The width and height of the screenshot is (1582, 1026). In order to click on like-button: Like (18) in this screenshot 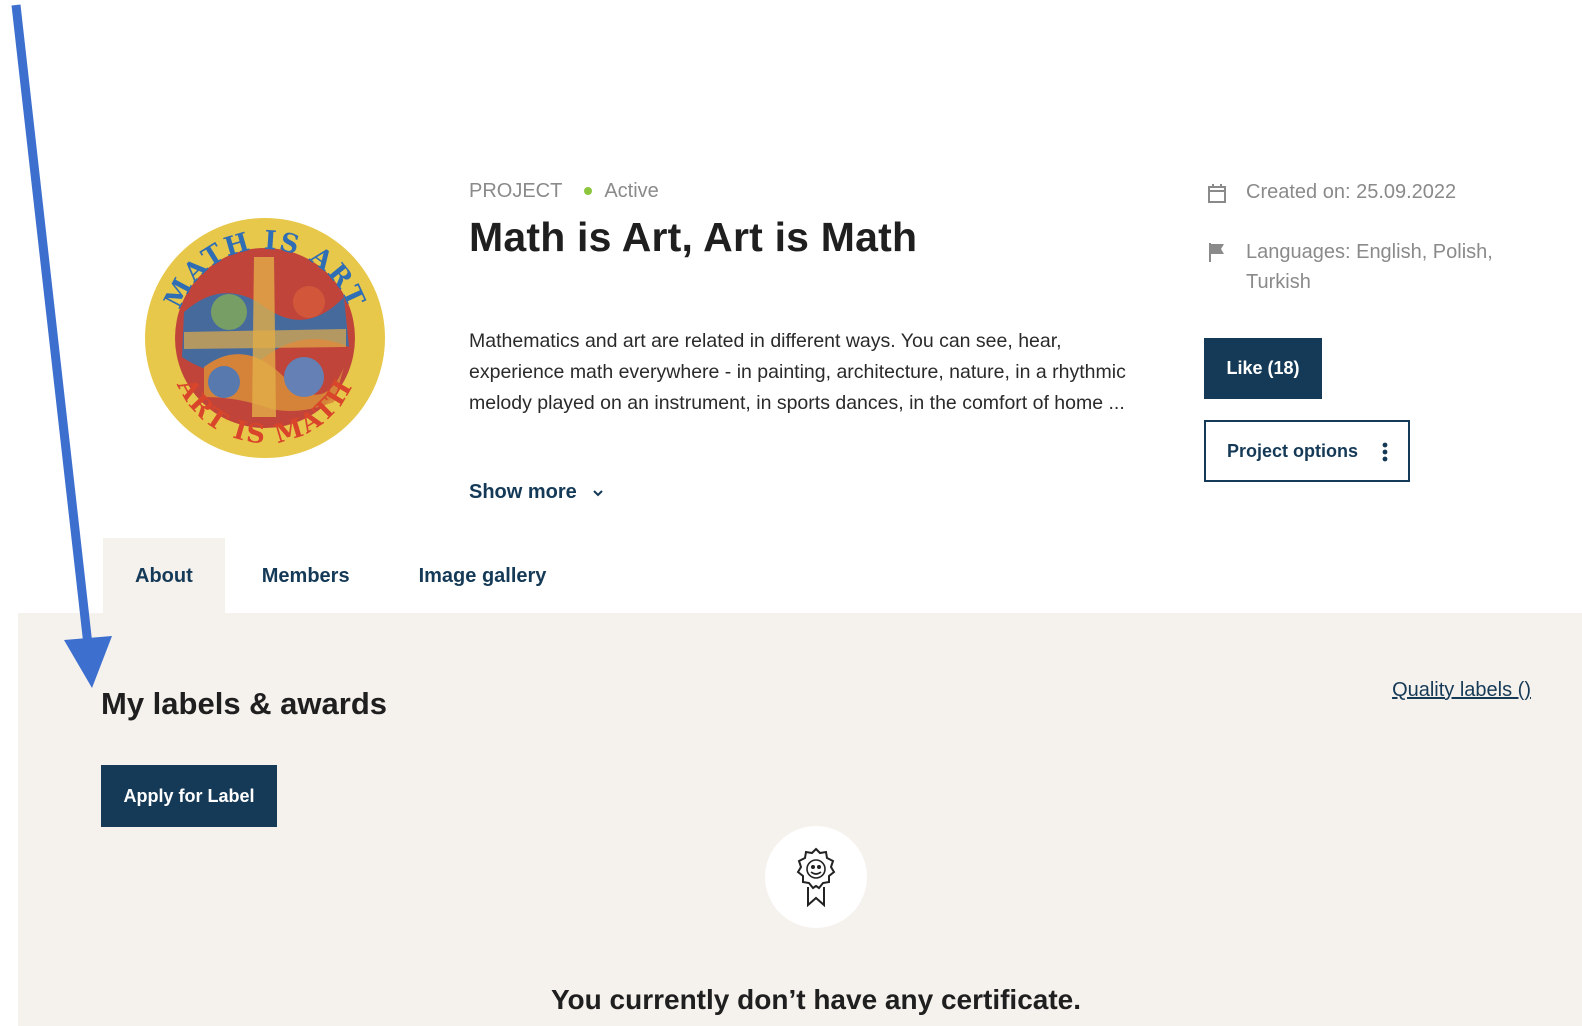, I will do `click(1263, 368)`.